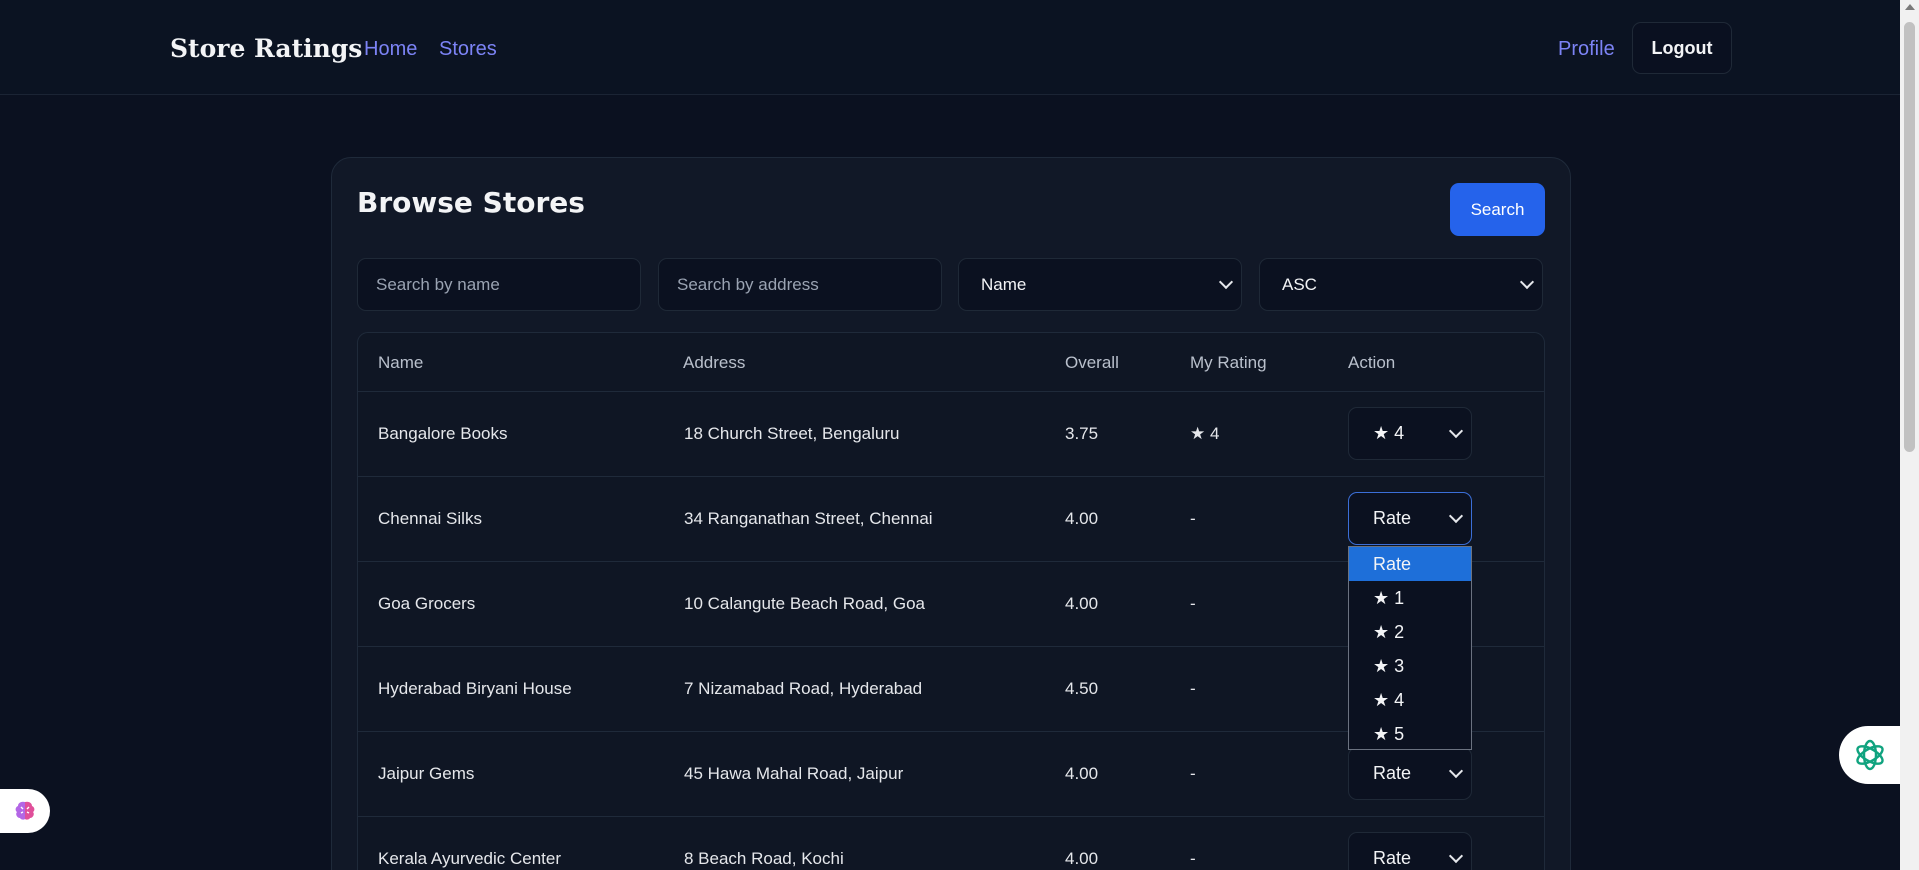 Image resolution: width=1919 pixels, height=870 pixels. What do you see at coordinates (390, 49) in the screenshot?
I see `nav-home-link: Home` at bounding box center [390, 49].